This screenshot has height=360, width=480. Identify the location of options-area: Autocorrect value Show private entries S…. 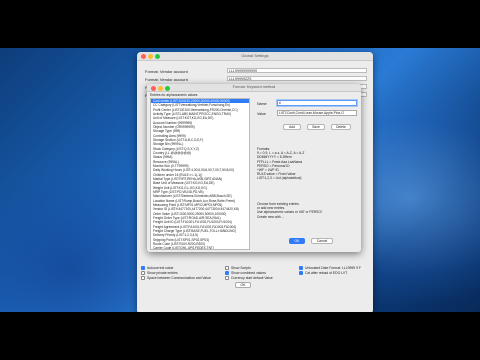
(255, 288).